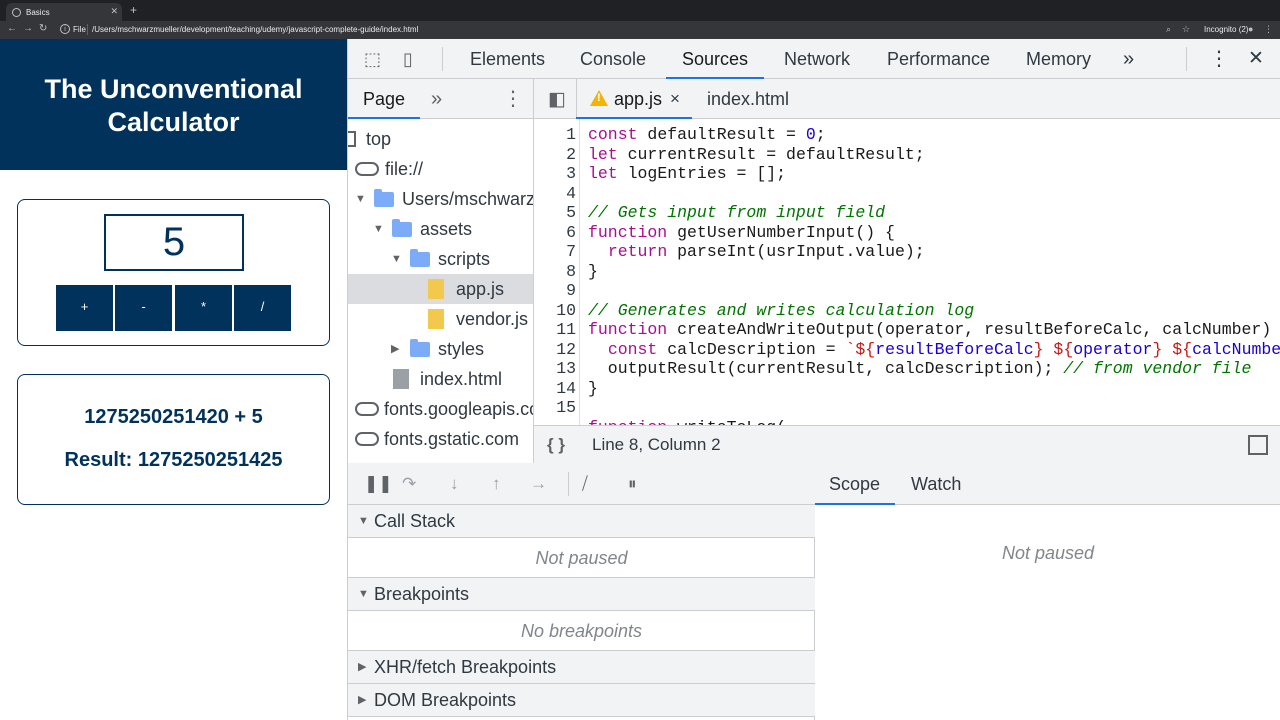  What do you see at coordinates (687, 174) in the screenshot?
I see `code-line: let logEntries = [];` at bounding box center [687, 174].